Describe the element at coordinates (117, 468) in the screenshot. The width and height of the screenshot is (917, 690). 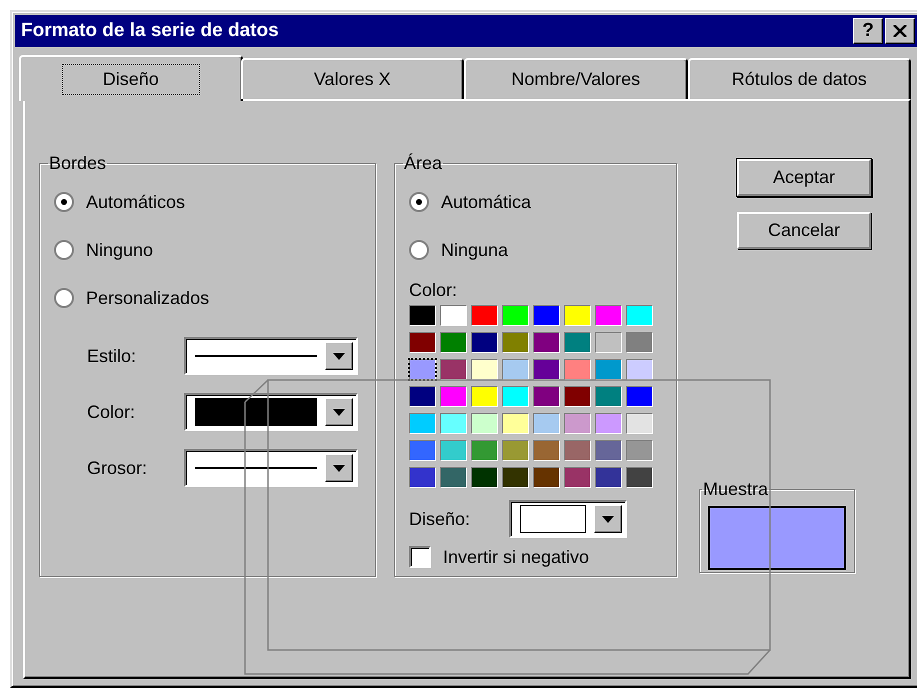
I see `field-label: Grosor:` at that location.